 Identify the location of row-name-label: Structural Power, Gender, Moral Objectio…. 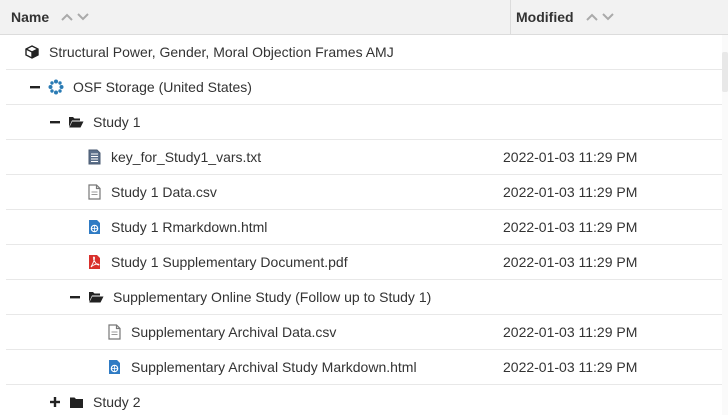
(221, 52).